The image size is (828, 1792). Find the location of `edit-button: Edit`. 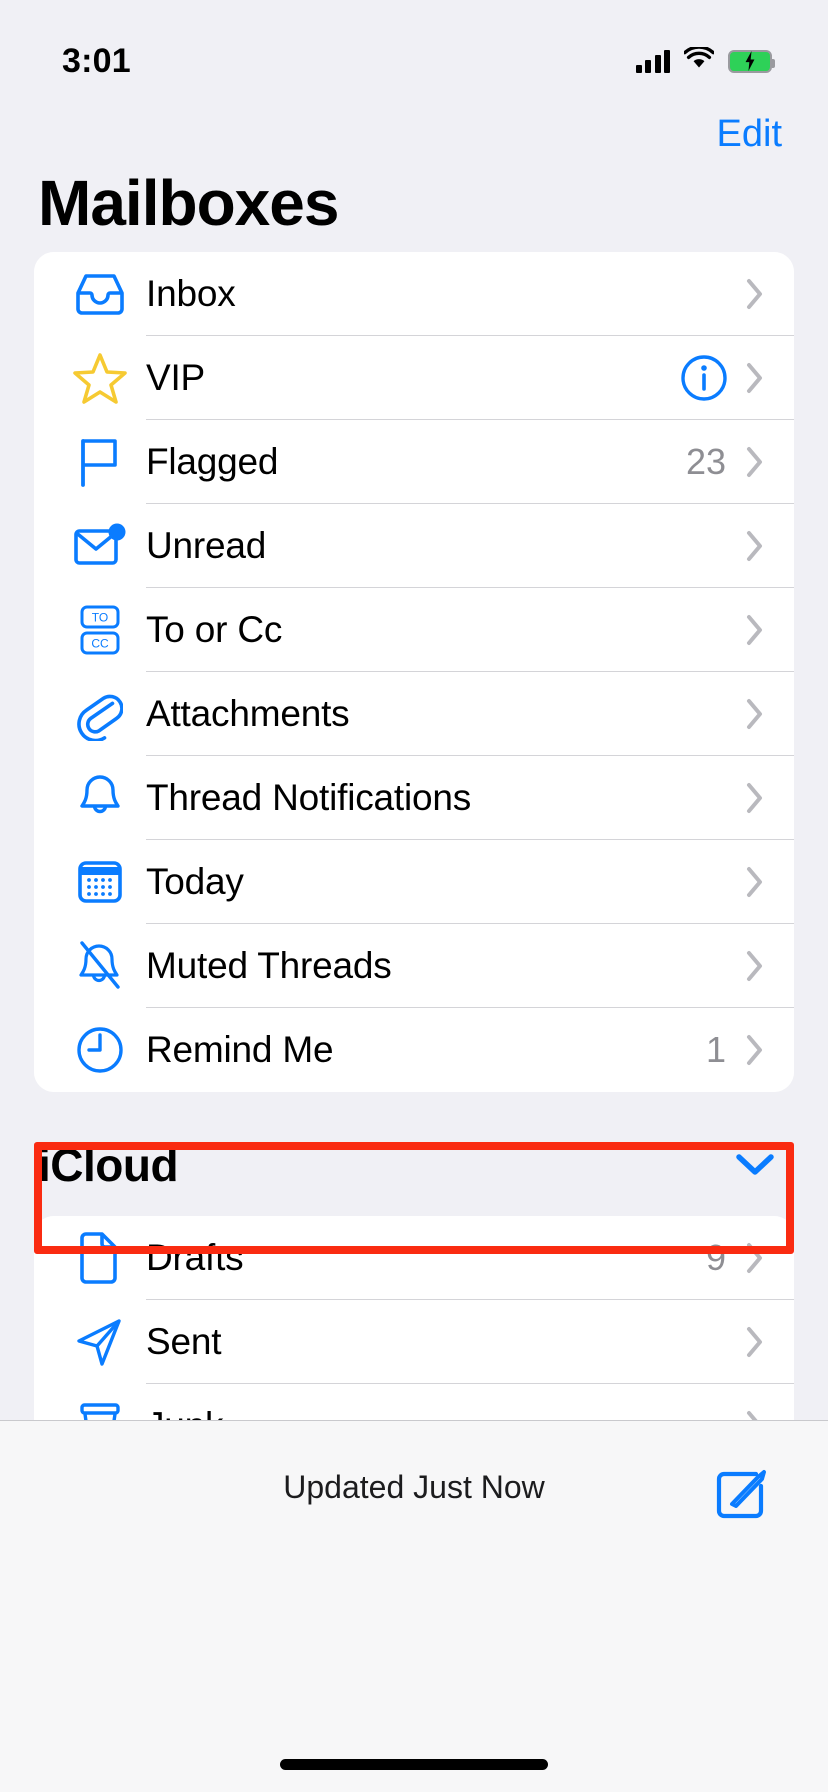

edit-button: Edit is located at coordinates (749, 134).